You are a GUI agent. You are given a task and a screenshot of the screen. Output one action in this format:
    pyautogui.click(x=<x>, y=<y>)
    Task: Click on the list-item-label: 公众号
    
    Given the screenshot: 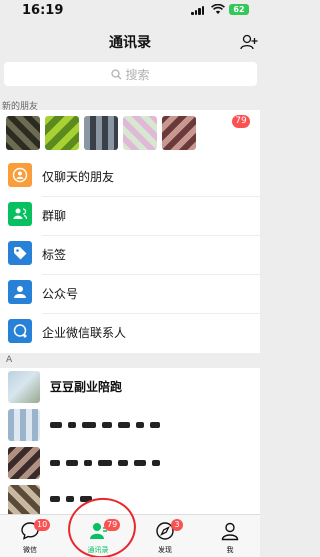 What is the action you would take?
    pyautogui.click(x=60, y=294)
    